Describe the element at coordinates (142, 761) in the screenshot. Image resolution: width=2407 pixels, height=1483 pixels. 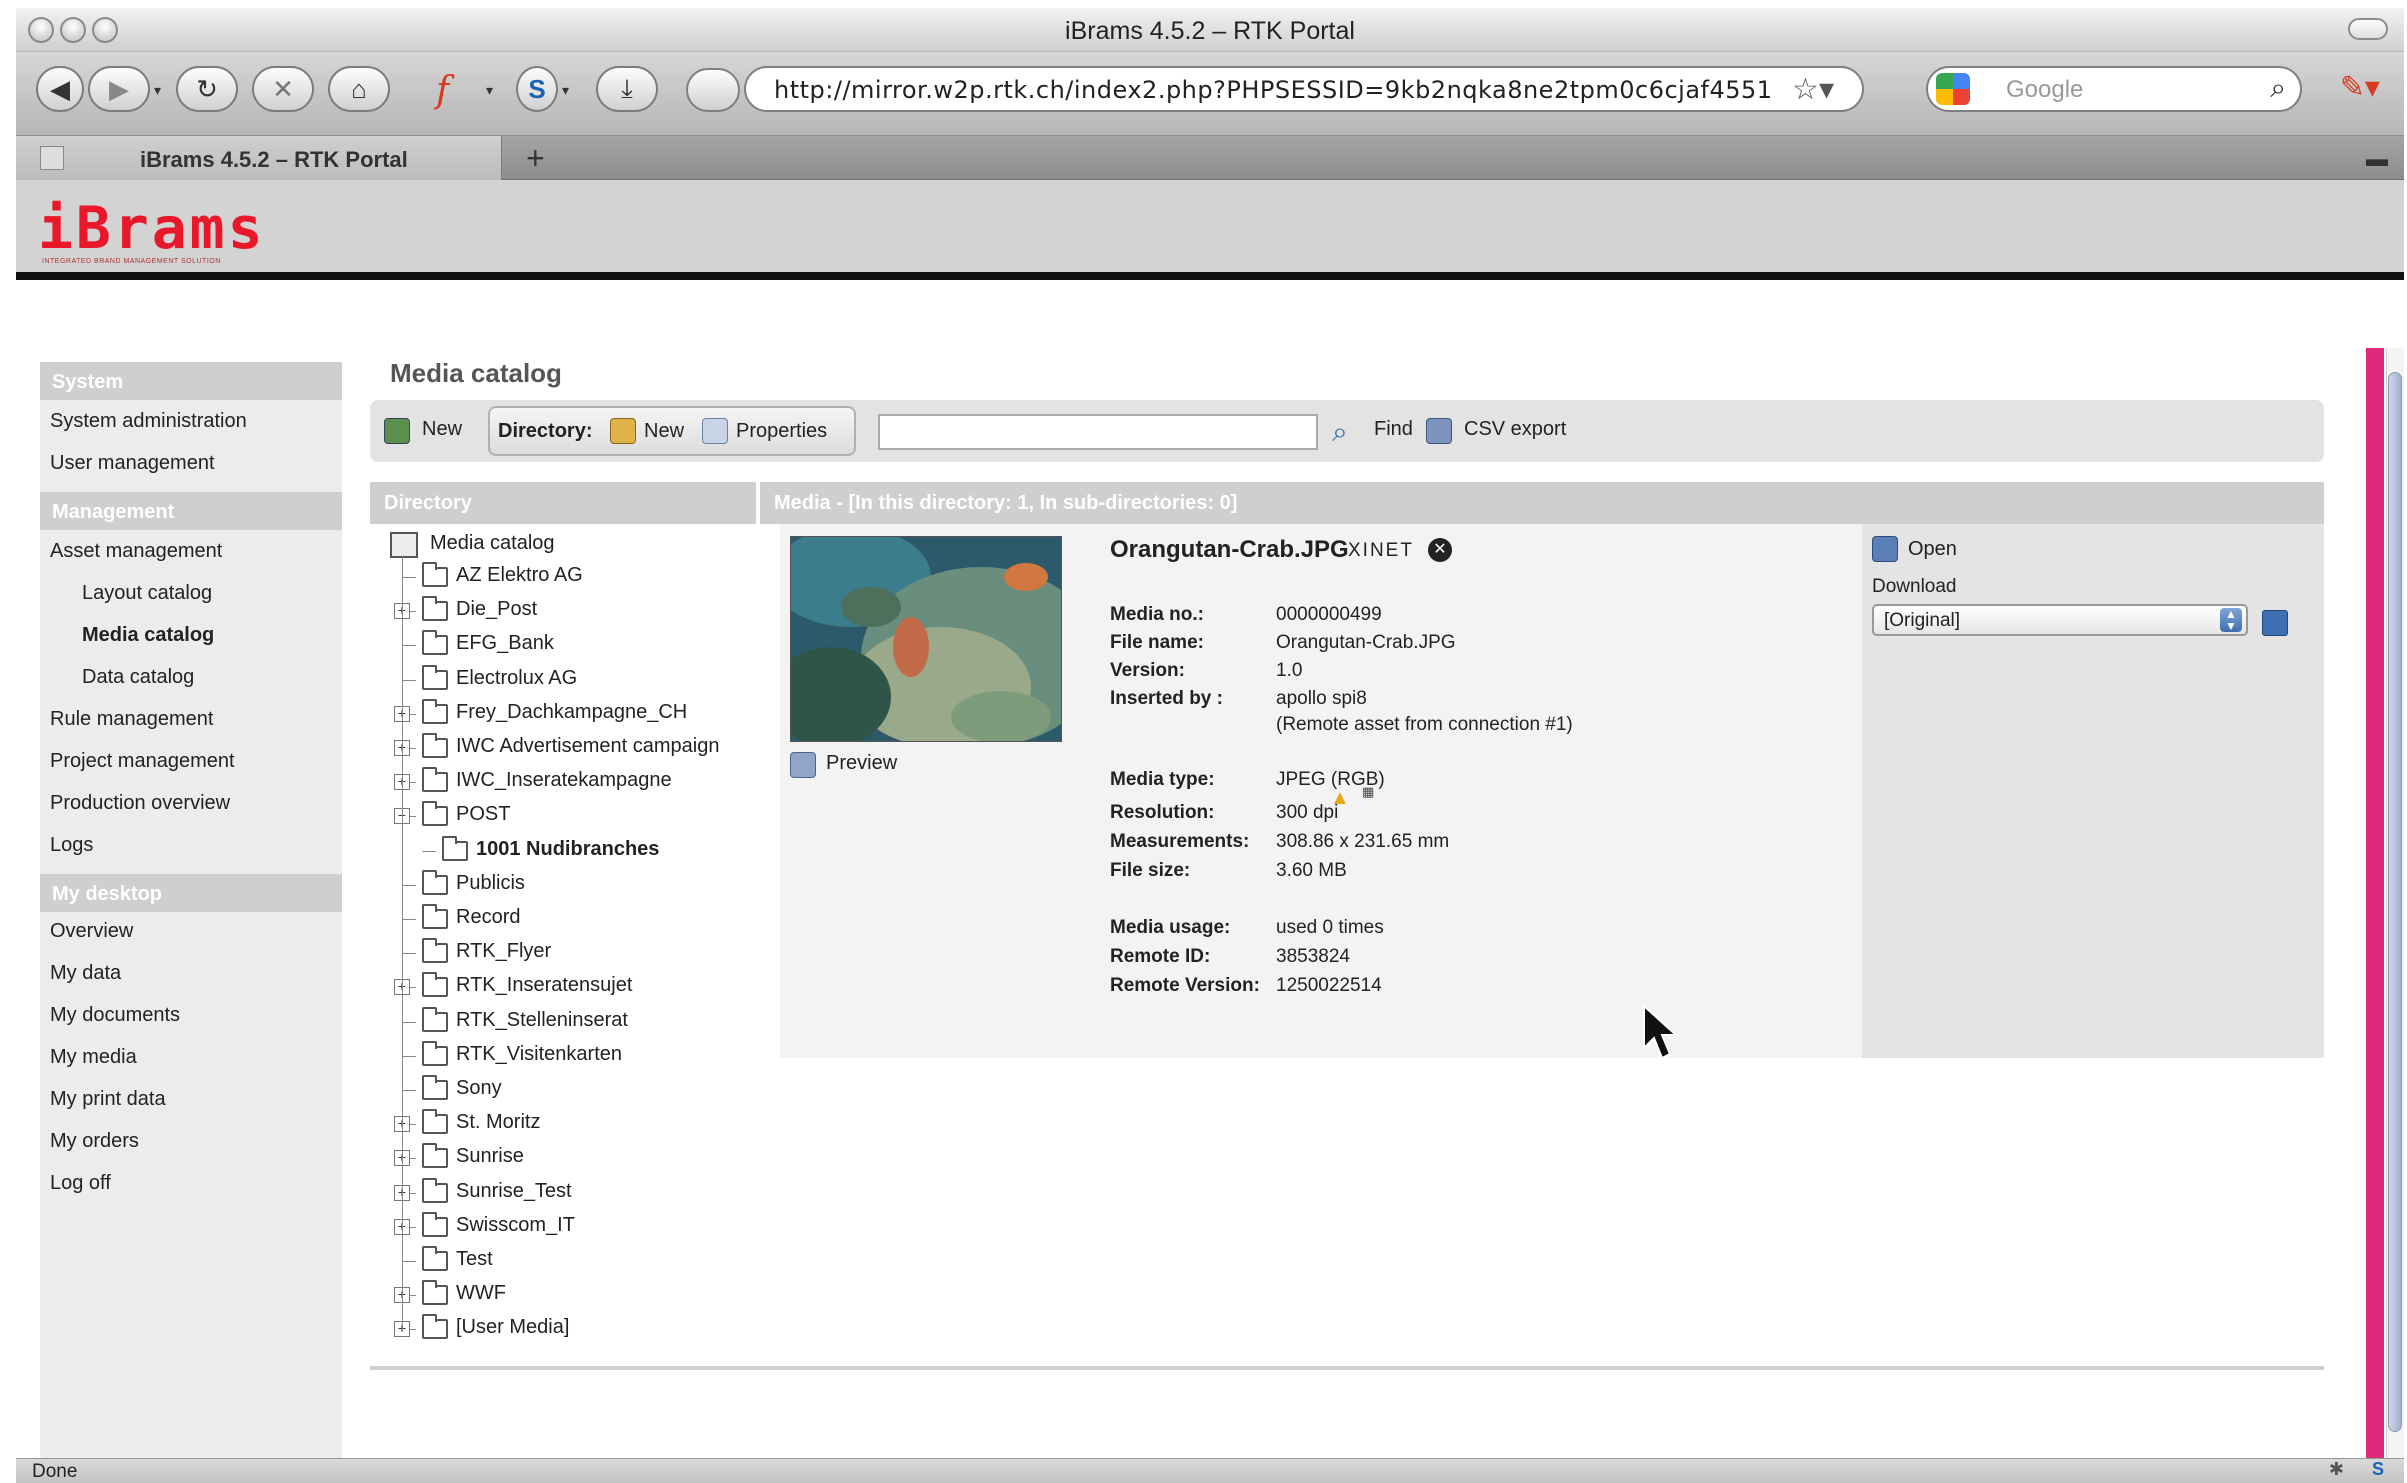
I see `sidebar-item-project-management: Project management` at that location.